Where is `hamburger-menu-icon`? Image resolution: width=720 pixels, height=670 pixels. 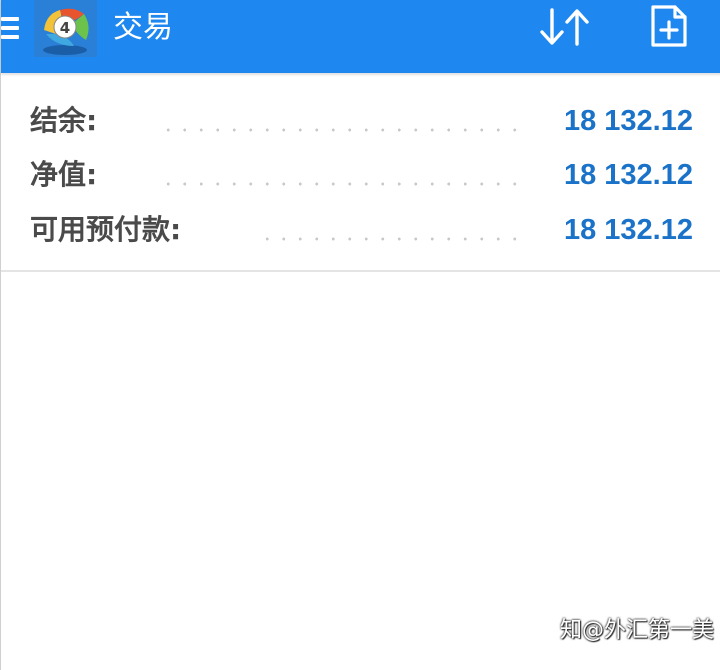
hamburger-menu-icon is located at coordinates (11, 30).